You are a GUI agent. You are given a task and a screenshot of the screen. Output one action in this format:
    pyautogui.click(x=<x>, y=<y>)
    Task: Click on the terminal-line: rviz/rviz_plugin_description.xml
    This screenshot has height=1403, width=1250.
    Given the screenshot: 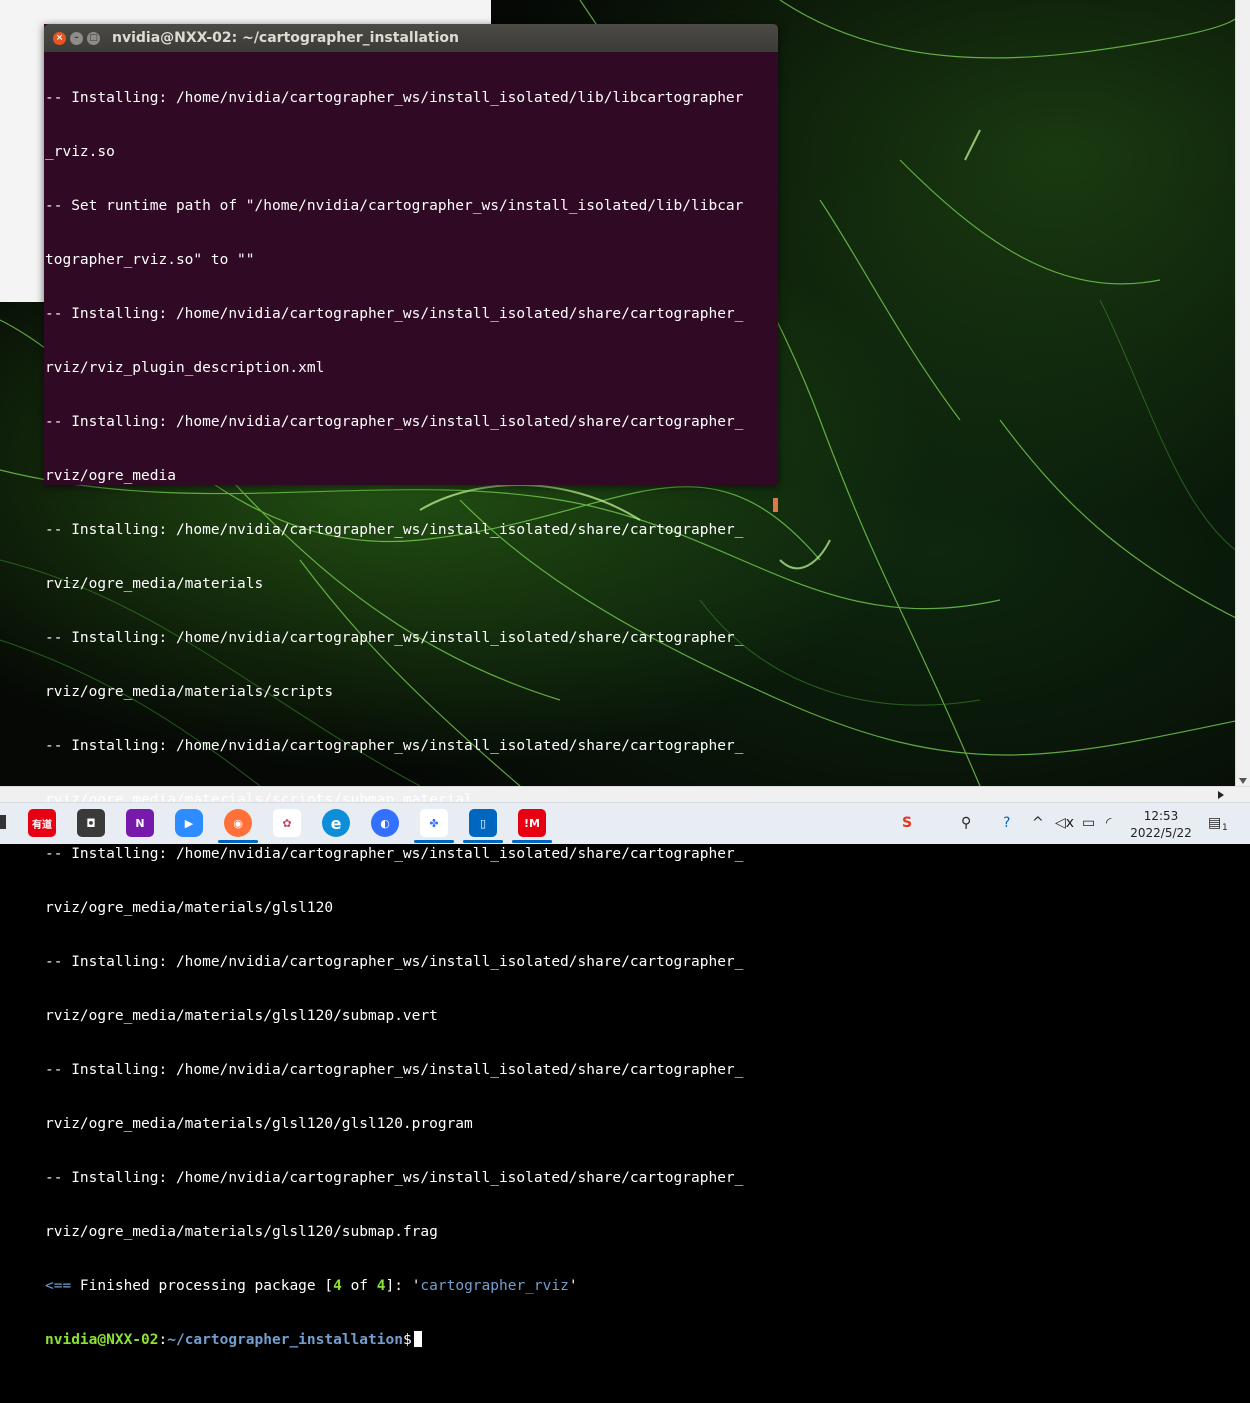 What is the action you would take?
    pyautogui.click(x=185, y=368)
    